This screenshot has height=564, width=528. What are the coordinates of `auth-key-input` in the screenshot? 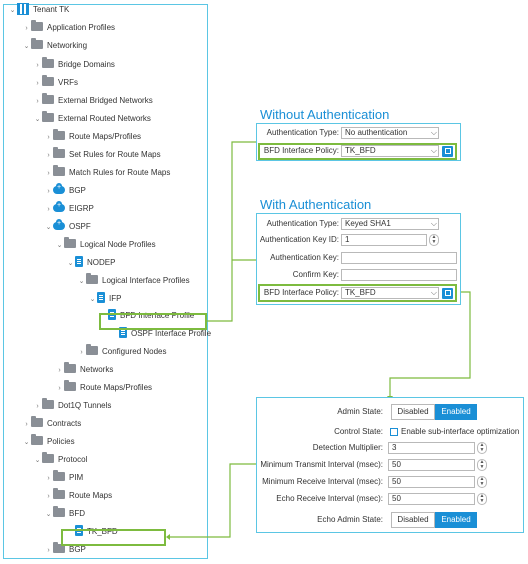 It's located at (399, 258).